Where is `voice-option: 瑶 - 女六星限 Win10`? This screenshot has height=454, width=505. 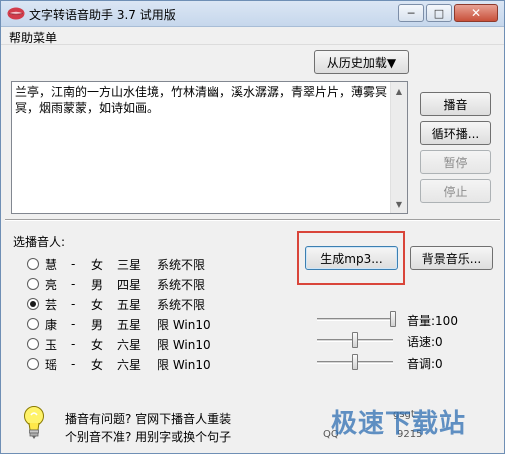
voice-option: 瑶 - 女六星限 Win10 is located at coordinates (127, 364).